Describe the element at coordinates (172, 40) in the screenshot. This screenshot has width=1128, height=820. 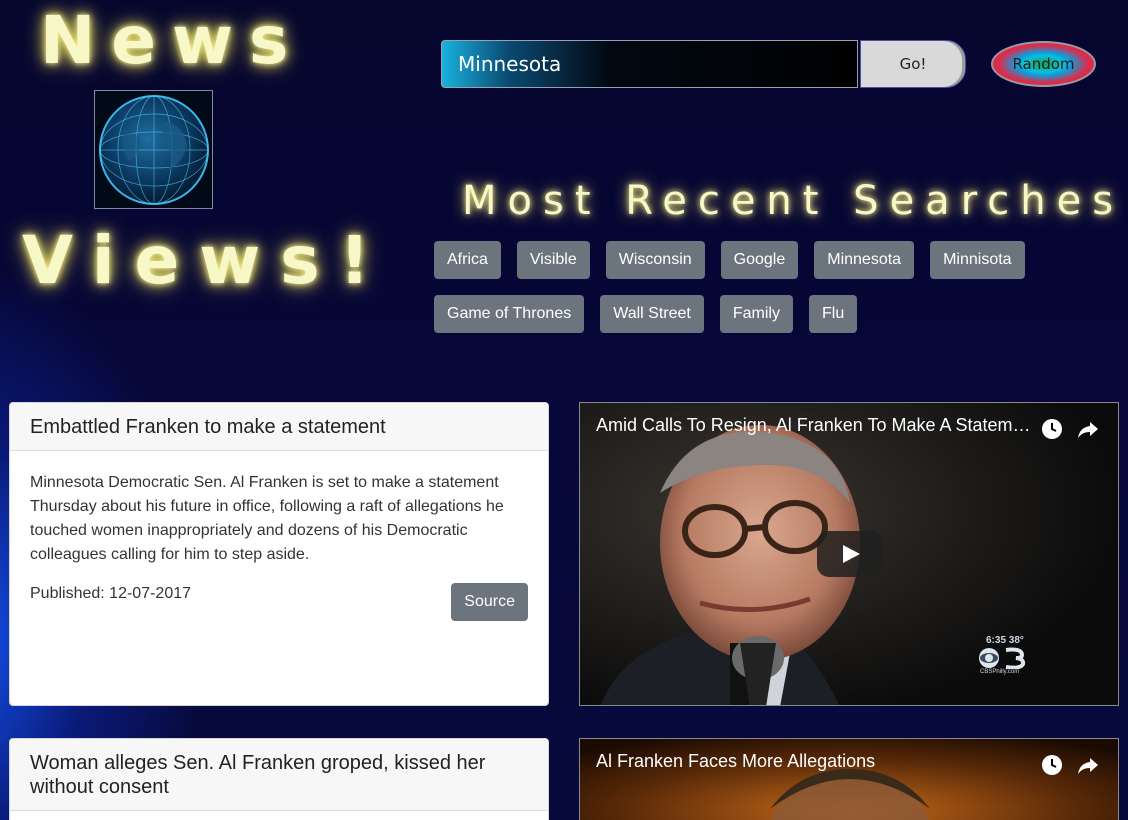
I see `logo-news-text: News` at that location.